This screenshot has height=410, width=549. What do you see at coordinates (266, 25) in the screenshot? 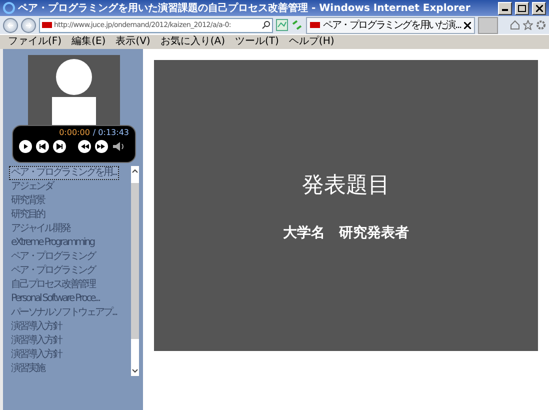
I see `search-icon` at bounding box center [266, 25].